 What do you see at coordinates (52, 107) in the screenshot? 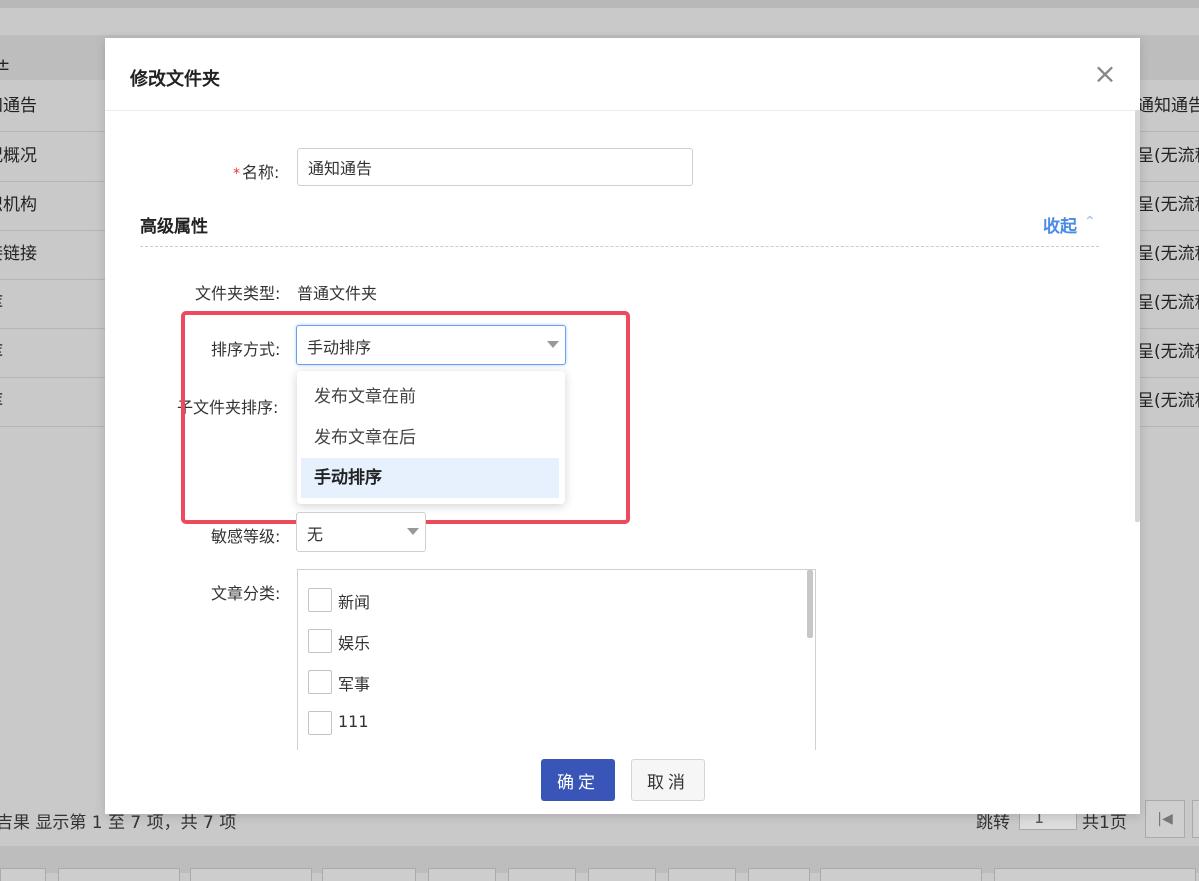
I see `background-row: 知通告` at bounding box center [52, 107].